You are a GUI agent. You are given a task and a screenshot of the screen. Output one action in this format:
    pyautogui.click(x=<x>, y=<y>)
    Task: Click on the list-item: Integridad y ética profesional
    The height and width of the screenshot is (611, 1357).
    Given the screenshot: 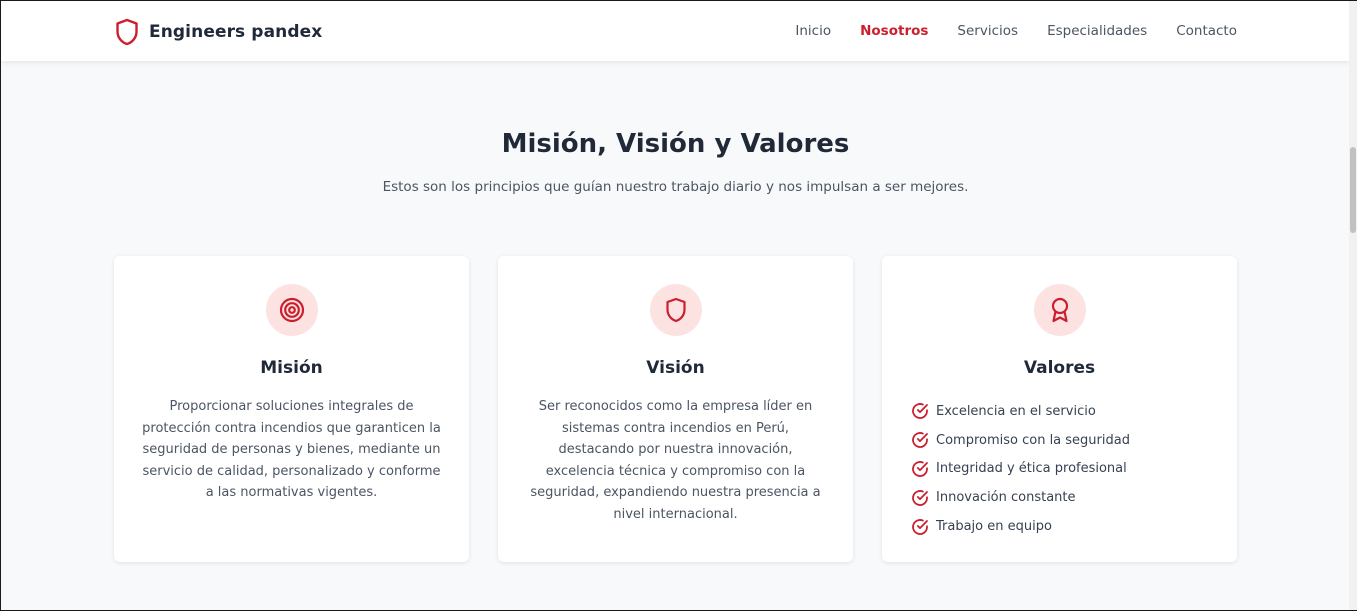 What is the action you would take?
    pyautogui.click(x=1020, y=469)
    